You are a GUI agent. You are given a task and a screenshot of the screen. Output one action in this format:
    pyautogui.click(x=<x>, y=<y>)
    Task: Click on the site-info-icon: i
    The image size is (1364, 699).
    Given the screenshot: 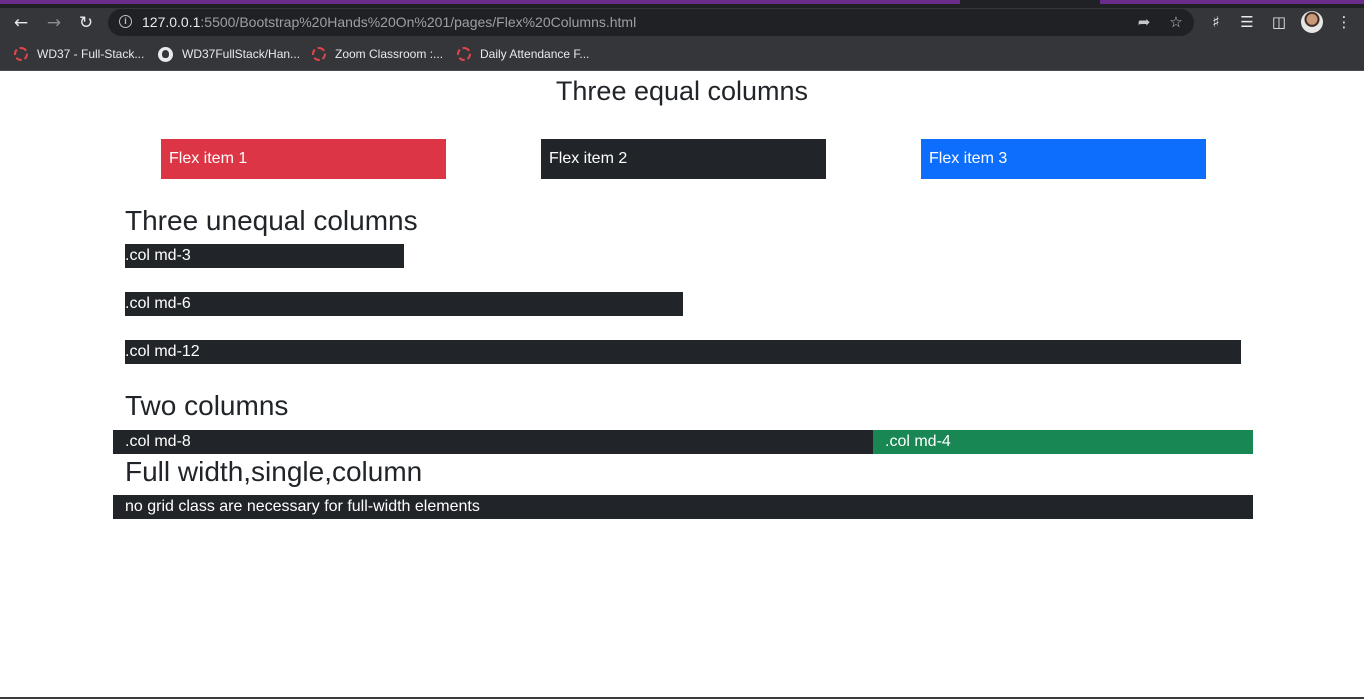 What is the action you would take?
    pyautogui.click(x=125, y=21)
    